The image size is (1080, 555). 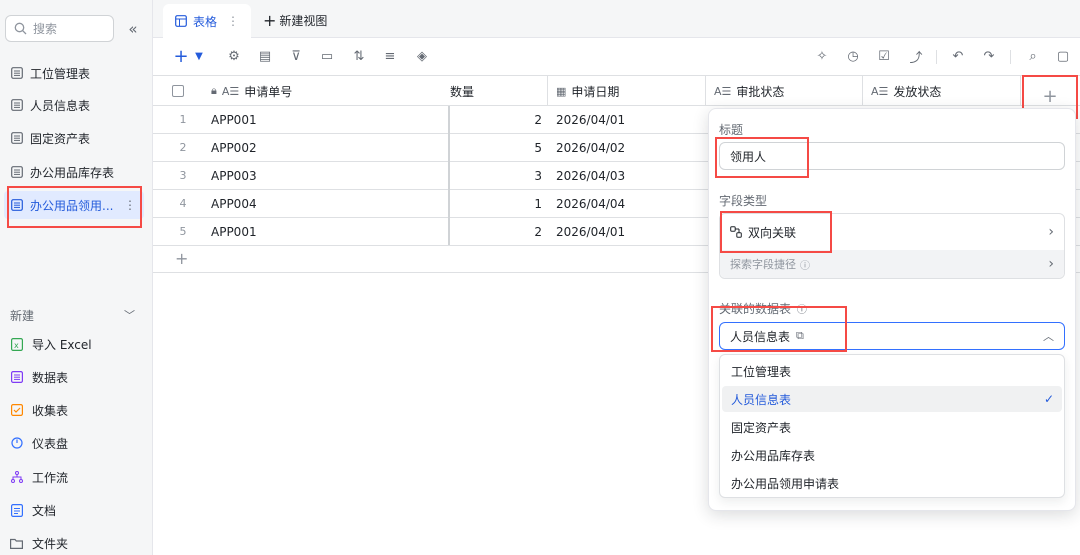 I want to click on text-field-icon: A☰, so click(x=723, y=91).